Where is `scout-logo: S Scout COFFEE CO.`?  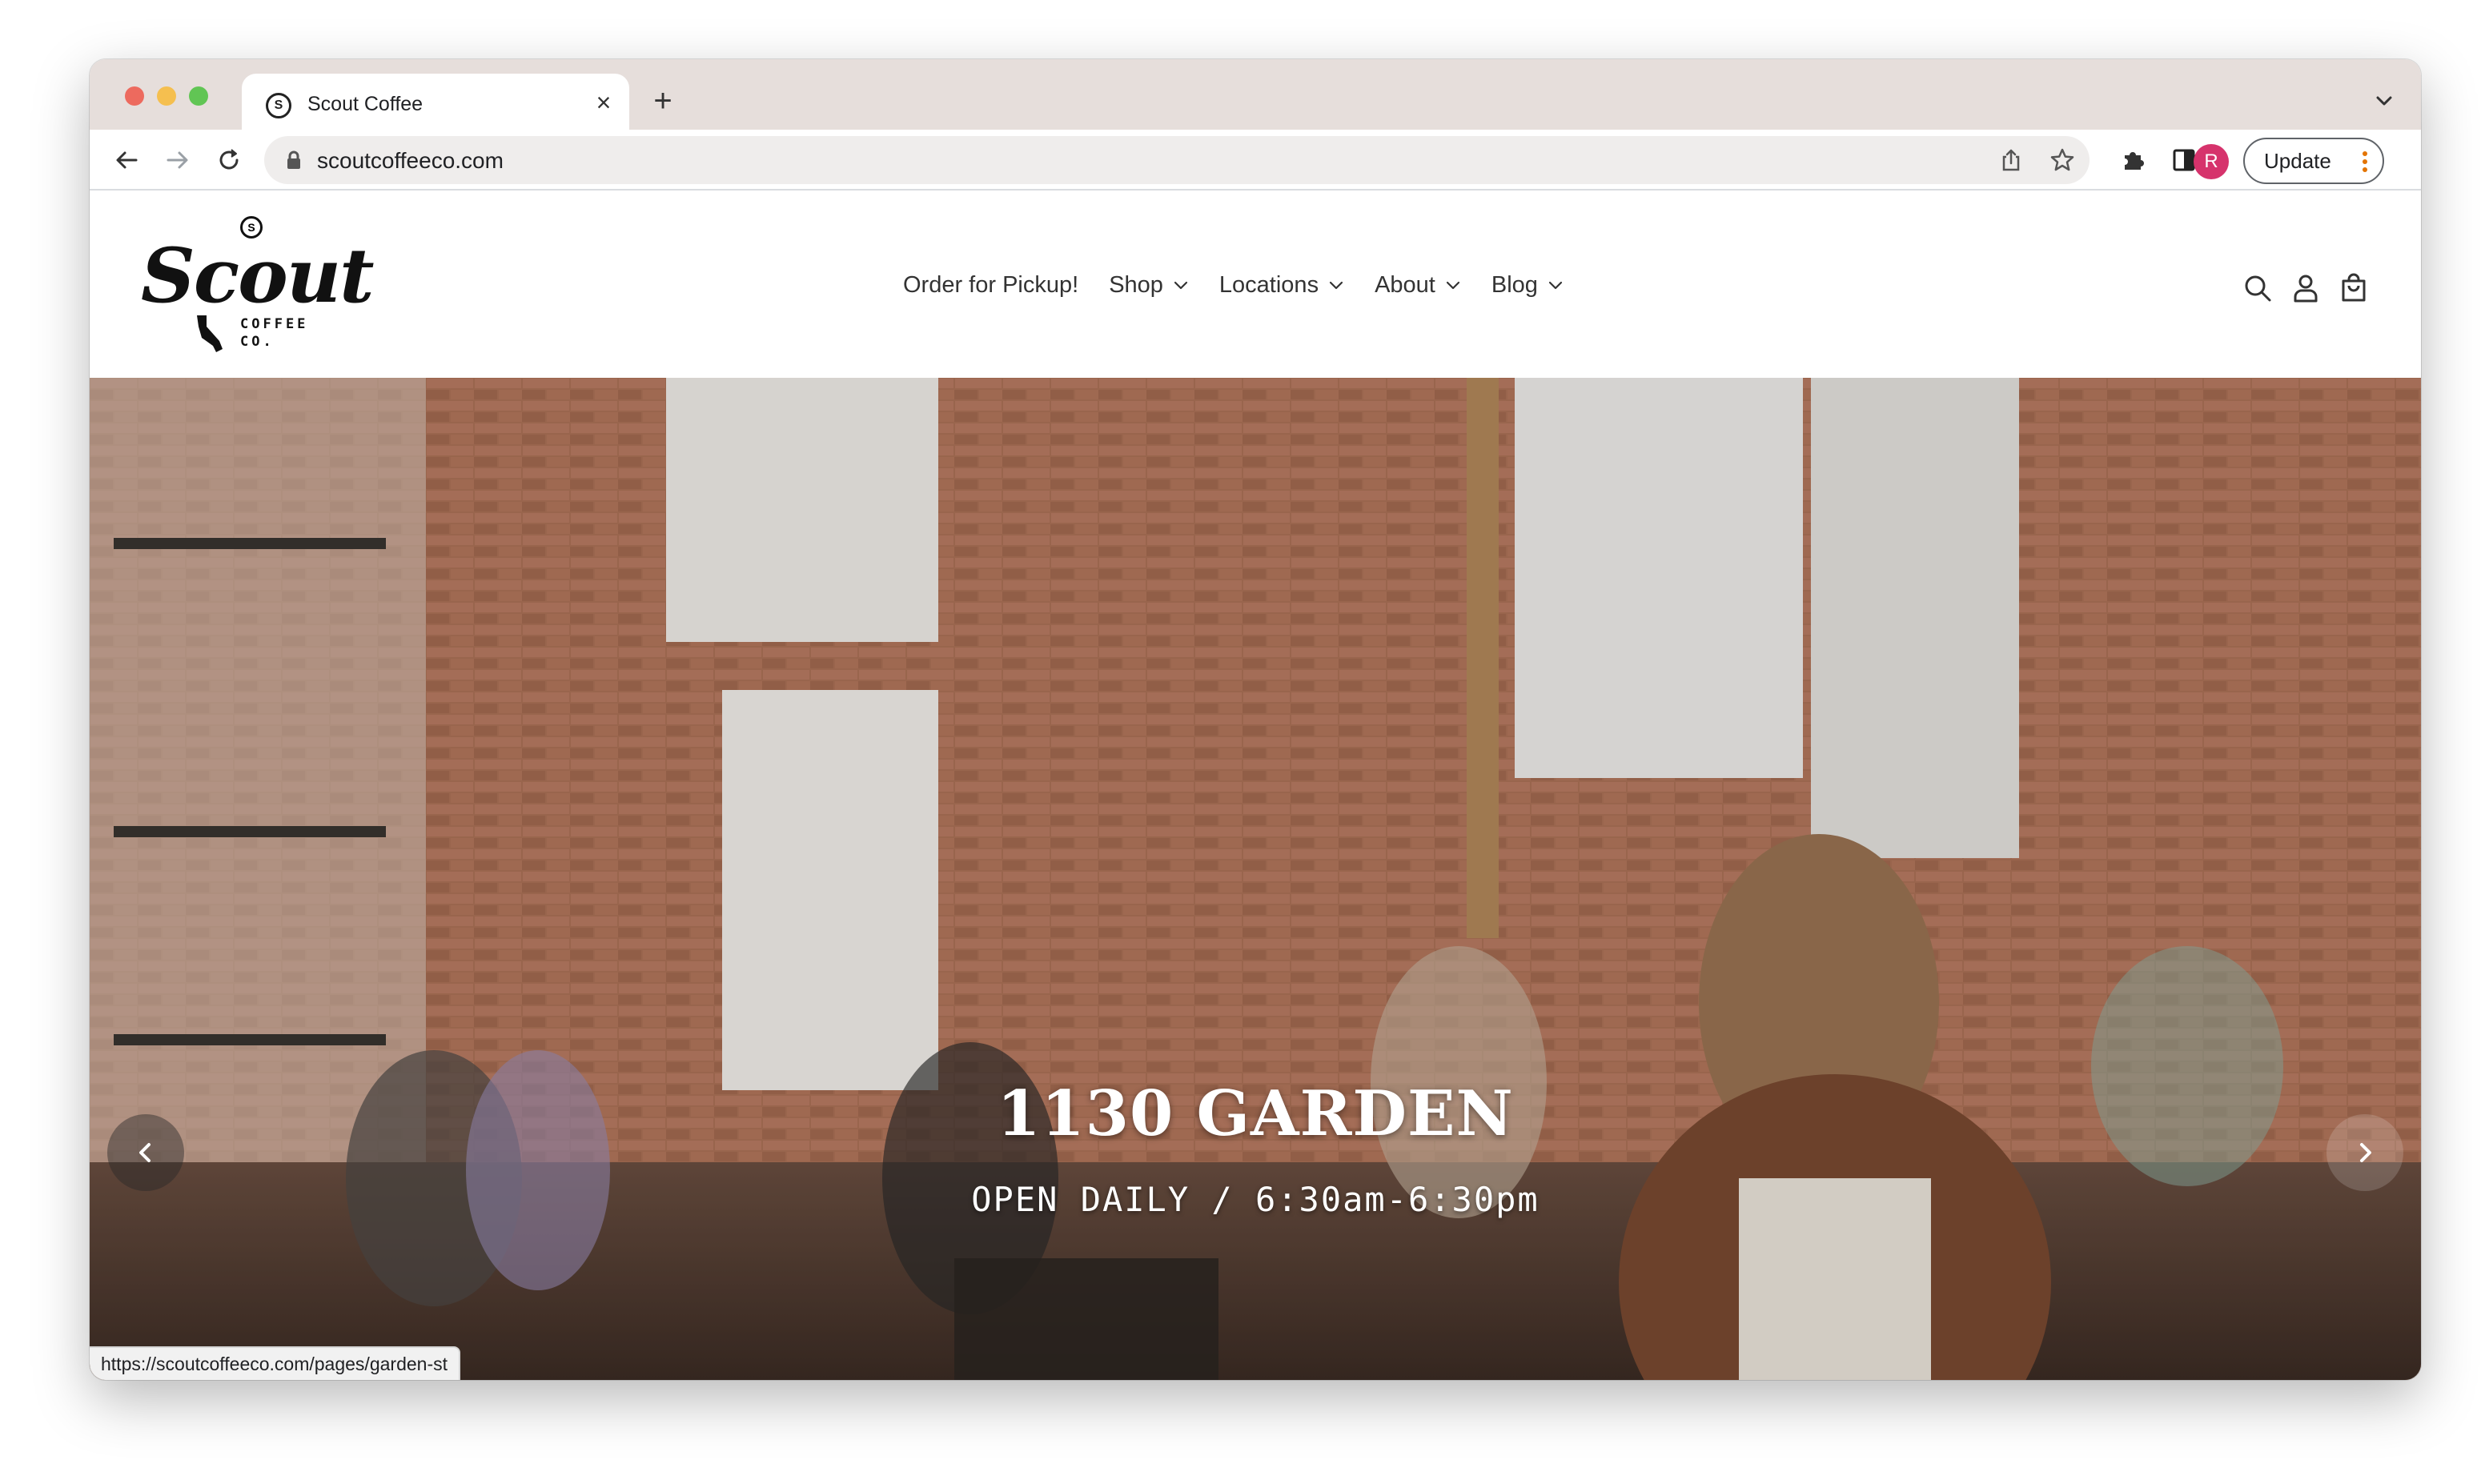
scout-logo: S Scout COFFEE CO. is located at coordinates (261, 286).